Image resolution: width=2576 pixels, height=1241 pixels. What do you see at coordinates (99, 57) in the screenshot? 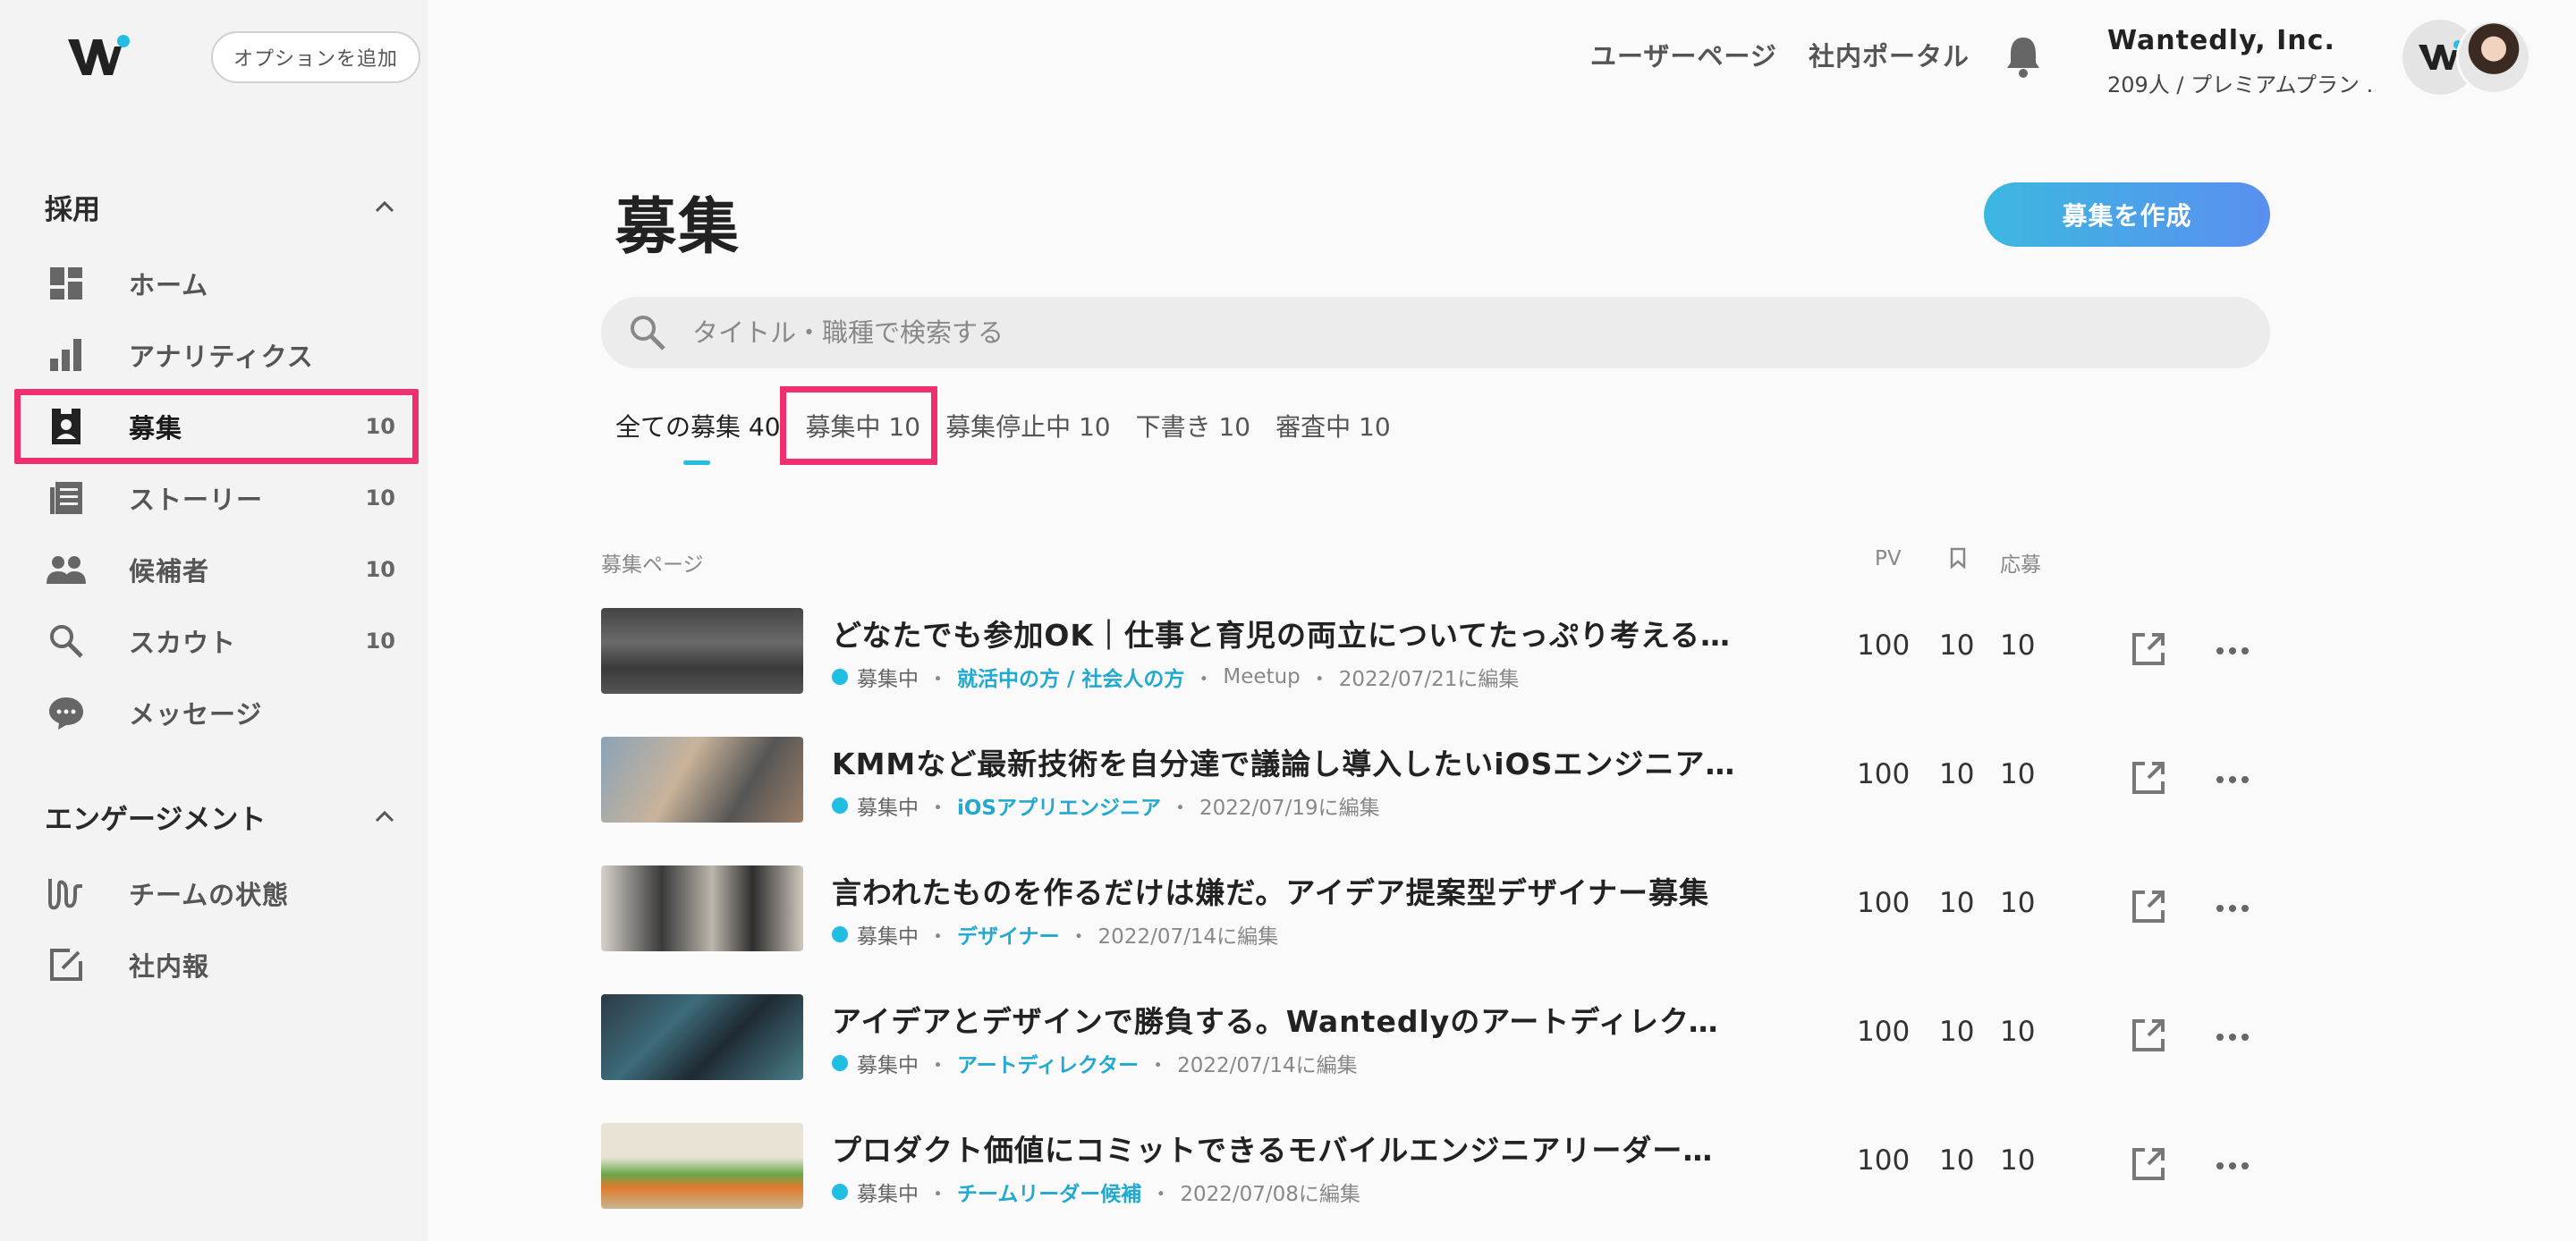
I see `wantedly-logo` at bounding box center [99, 57].